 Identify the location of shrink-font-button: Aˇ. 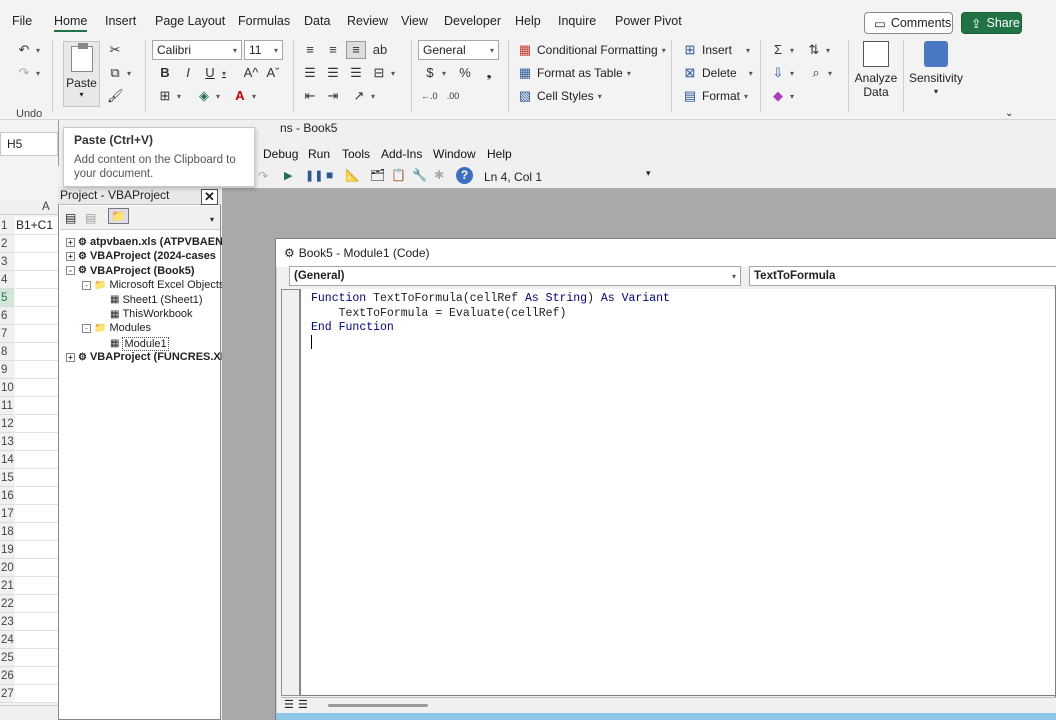
(273, 73).